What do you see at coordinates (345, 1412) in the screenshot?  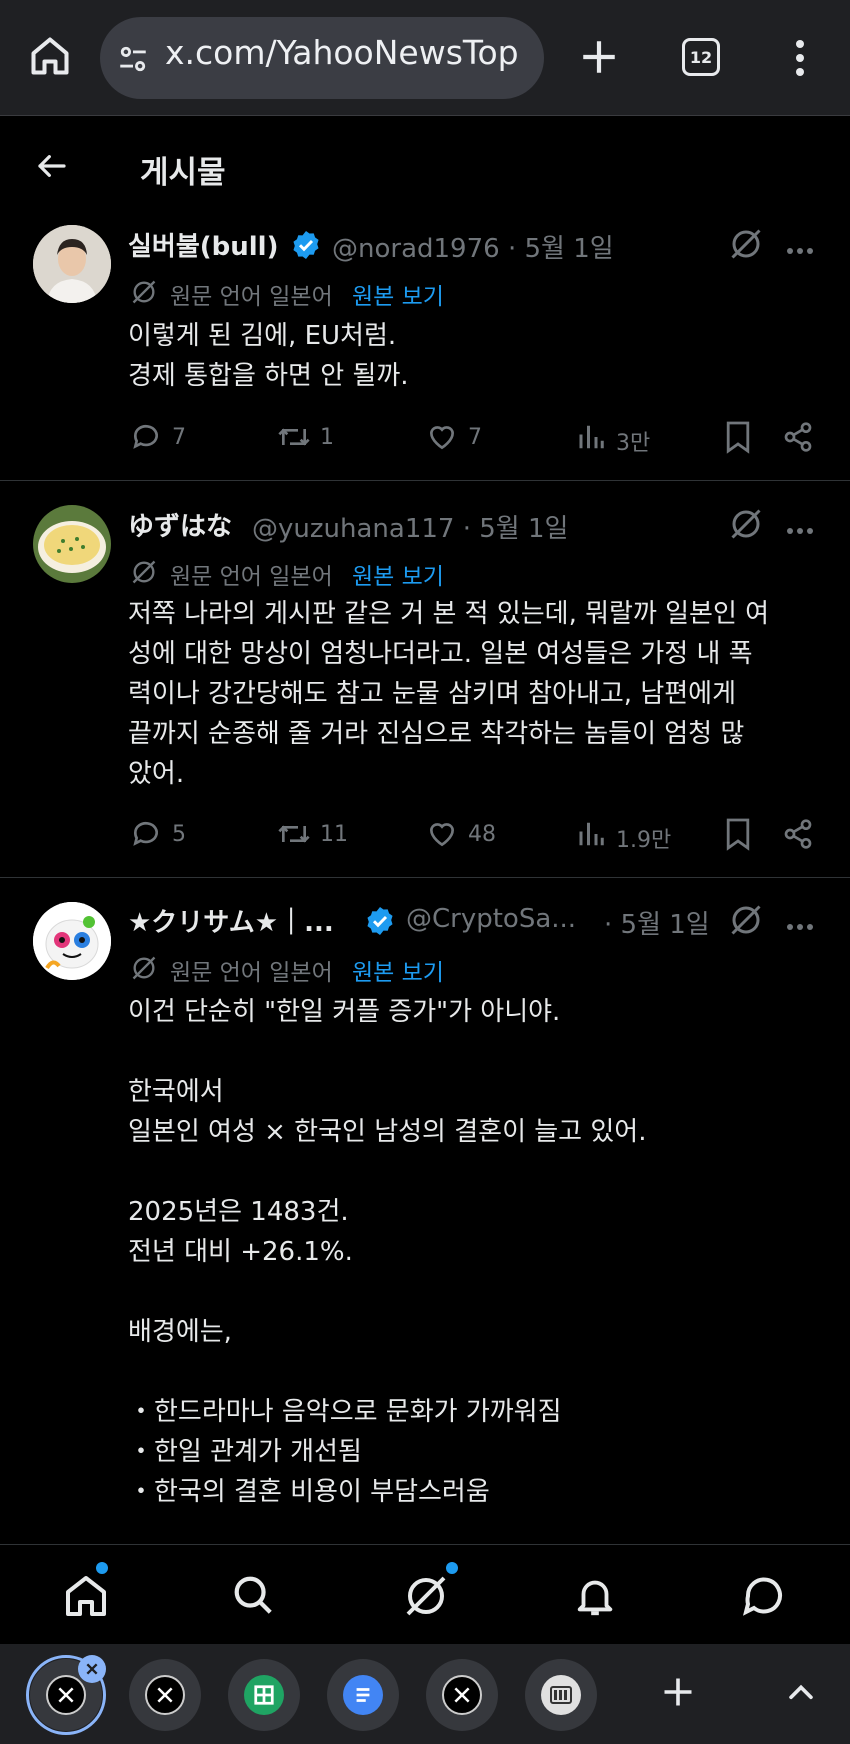 I see `post-text-line: ・한드라마나 음악으로 문화가 가까워짐` at bounding box center [345, 1412].